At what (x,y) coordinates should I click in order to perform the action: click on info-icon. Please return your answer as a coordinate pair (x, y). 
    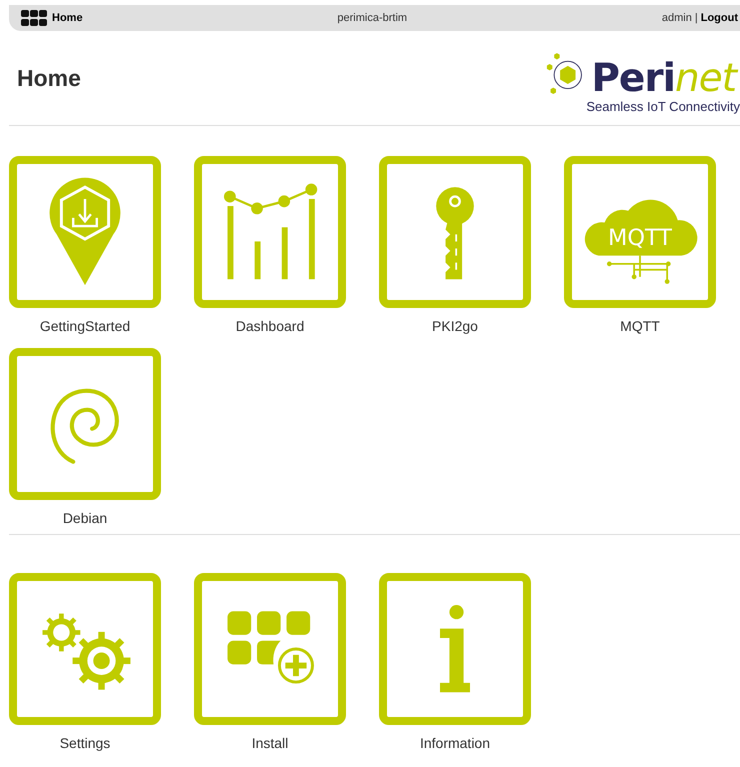
    Looking at the image, I should click on (455, 649).